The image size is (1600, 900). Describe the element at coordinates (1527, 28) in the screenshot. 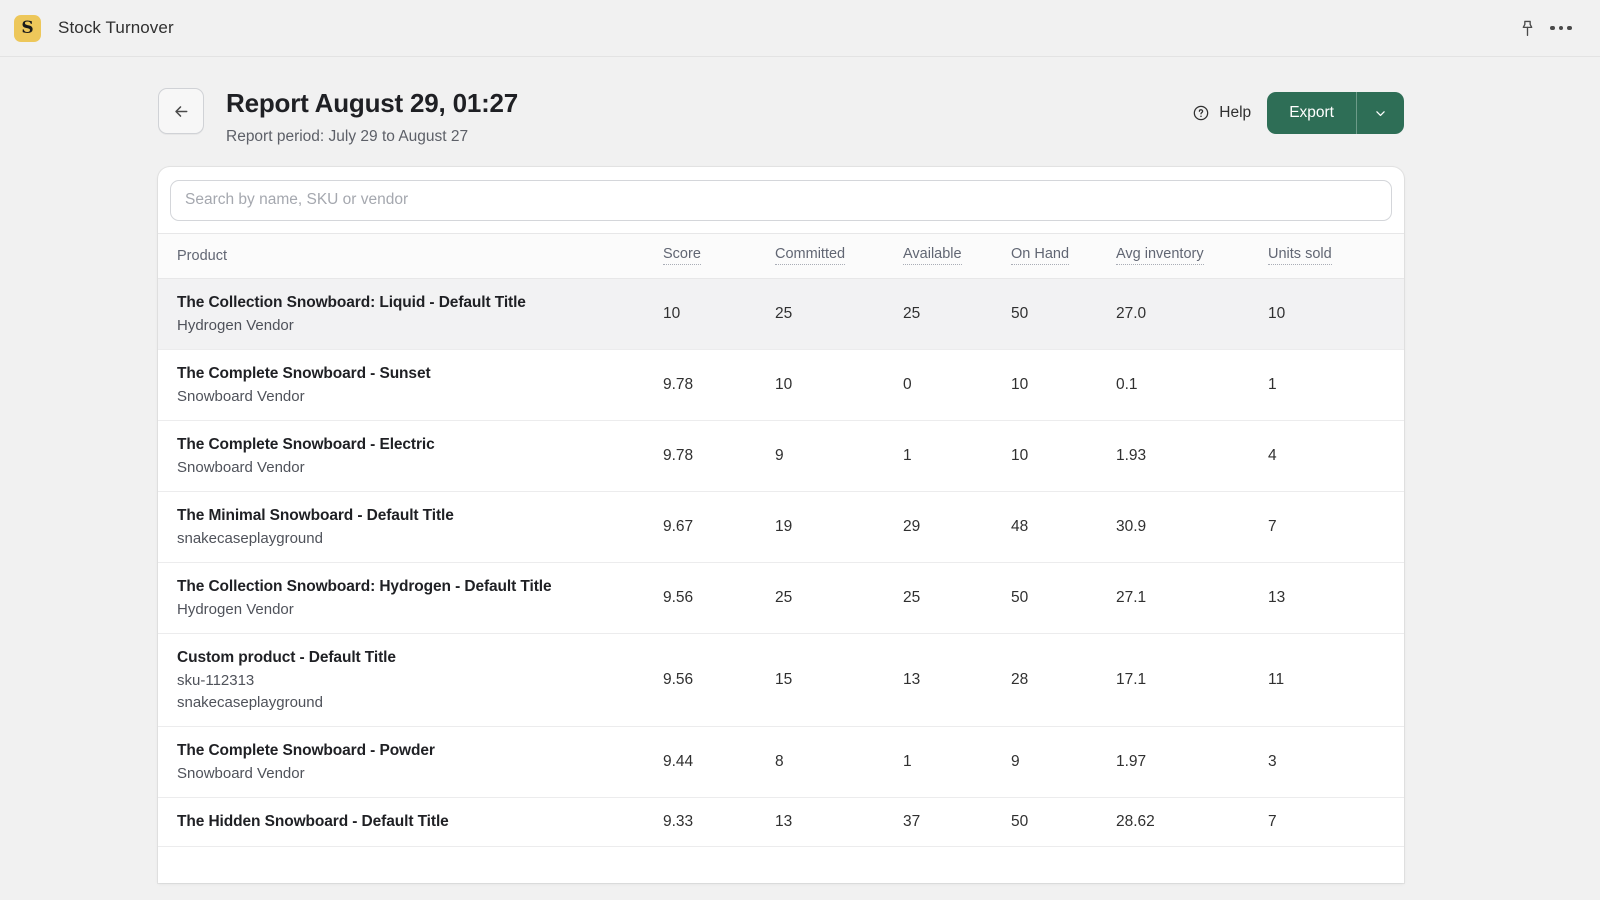

I see `pin-icon` at that location.